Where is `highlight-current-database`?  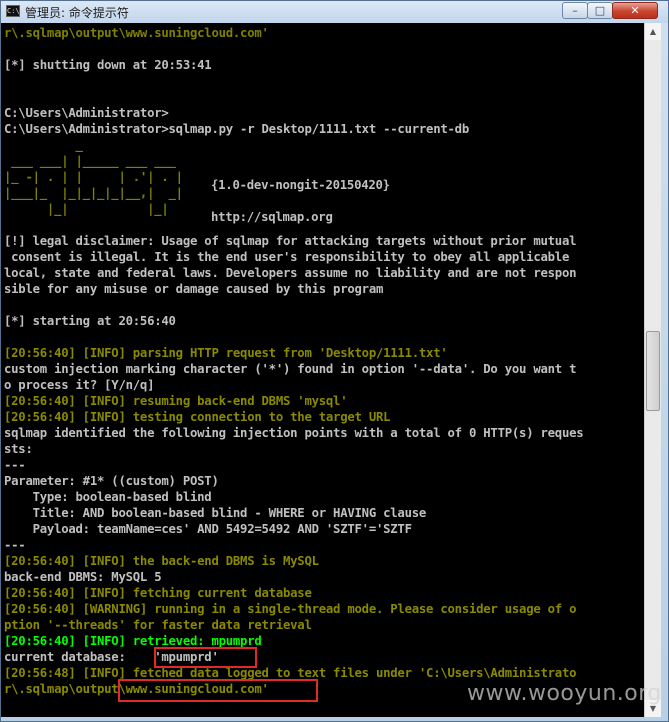
highlight-current-database is located at coordinates (205, 657).